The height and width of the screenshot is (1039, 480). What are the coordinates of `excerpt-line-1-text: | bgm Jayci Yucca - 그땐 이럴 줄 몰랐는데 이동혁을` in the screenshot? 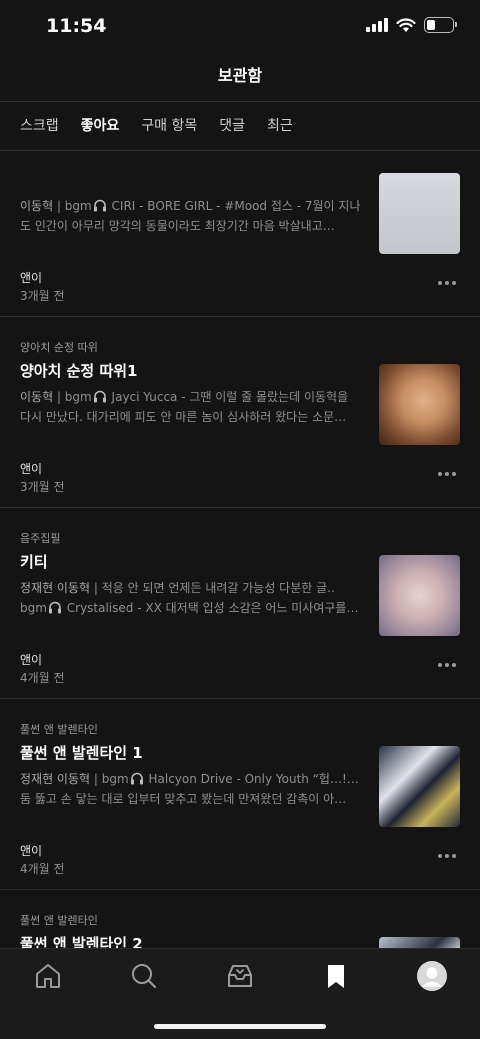 It's located at (201, 397).